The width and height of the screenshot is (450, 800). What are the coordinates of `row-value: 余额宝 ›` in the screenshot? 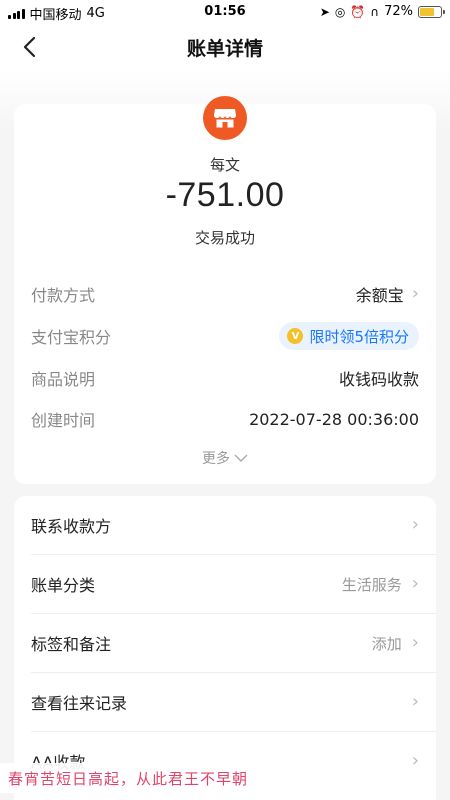 It's located at (387, 294).